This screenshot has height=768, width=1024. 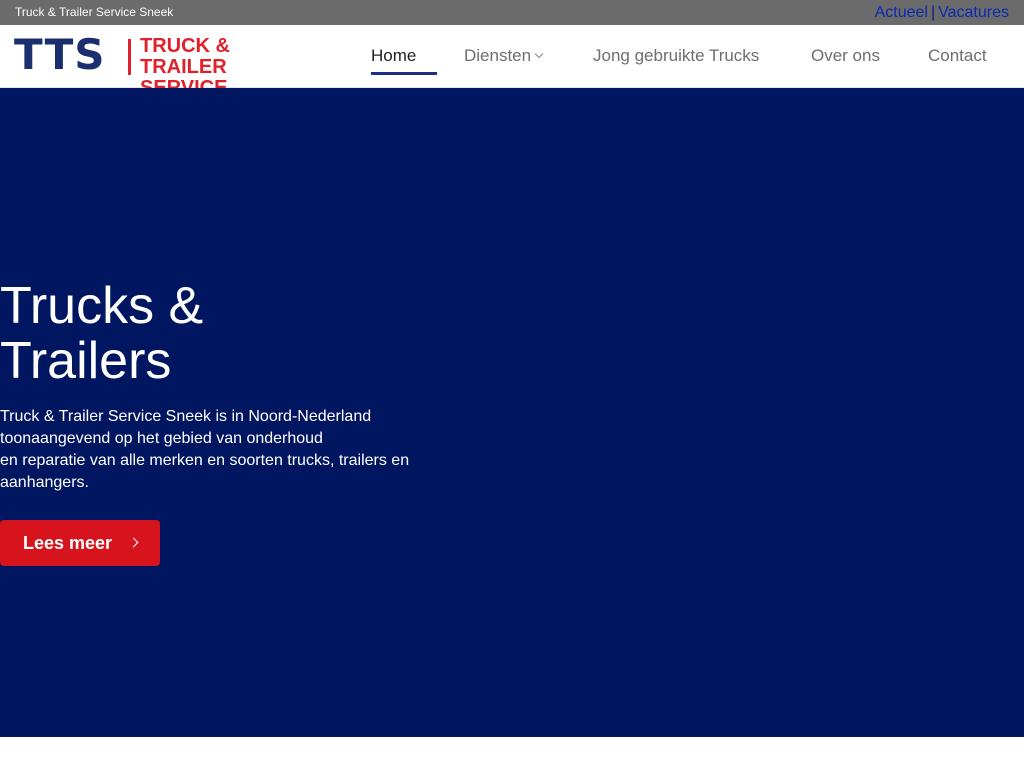 What do you see at coordinates (957, 56) in the screenshot?
I see `nav-contact: Contact` at bounding box center [957, 56].